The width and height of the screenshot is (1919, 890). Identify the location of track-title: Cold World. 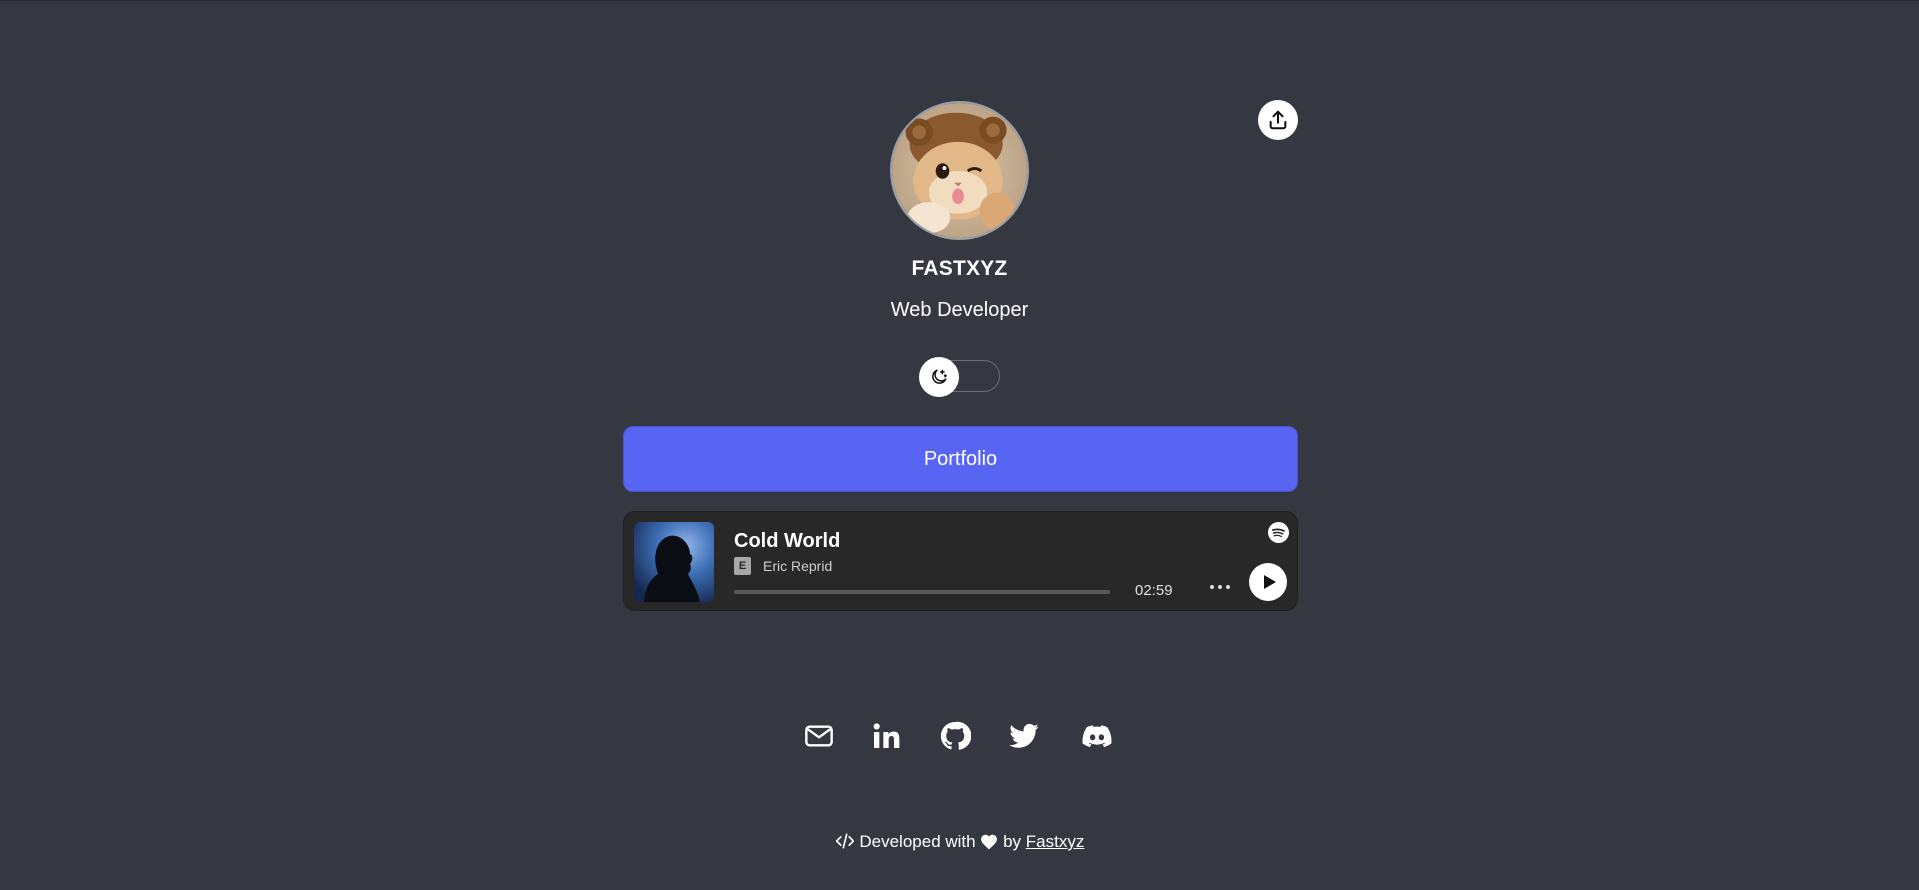
(787, 541).